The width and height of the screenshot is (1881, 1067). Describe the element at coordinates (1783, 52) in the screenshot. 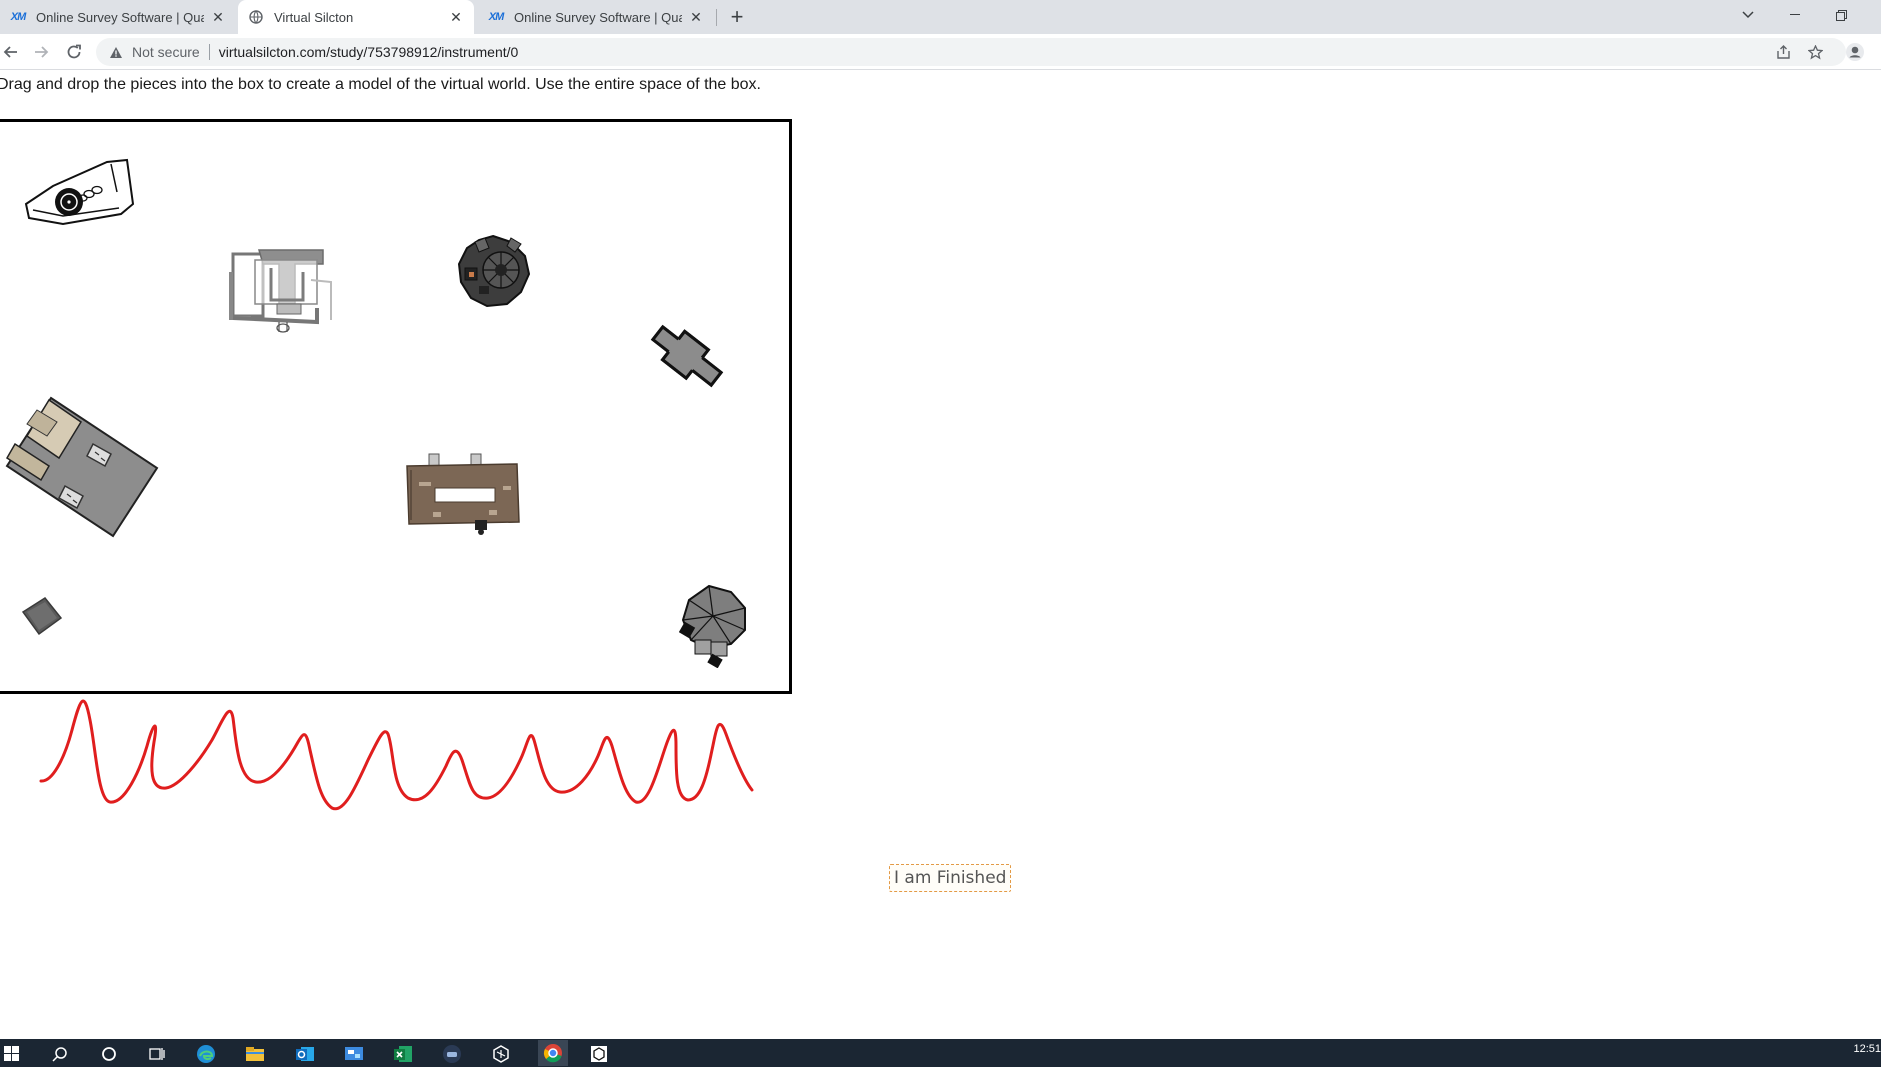

I see `share-icon` at that location.